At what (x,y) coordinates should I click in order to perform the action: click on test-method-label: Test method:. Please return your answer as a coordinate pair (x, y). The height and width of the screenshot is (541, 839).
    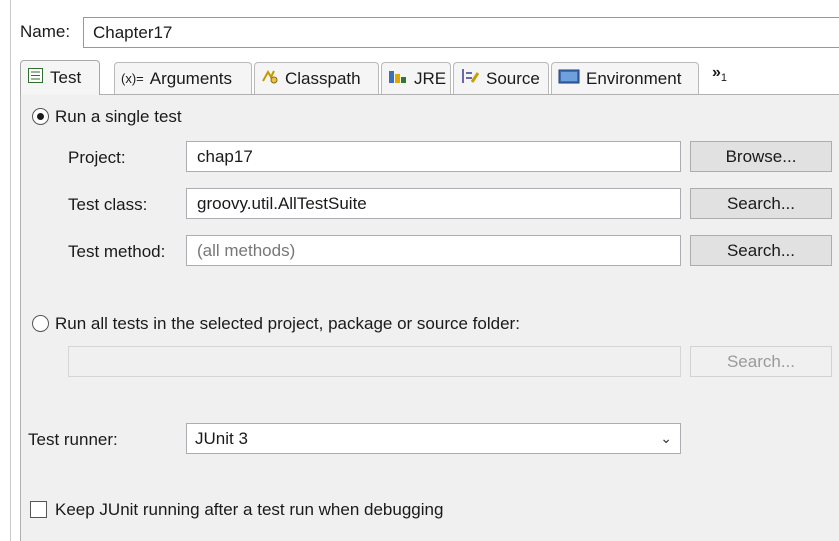
    Looking at the image, I should click on (117, 251).